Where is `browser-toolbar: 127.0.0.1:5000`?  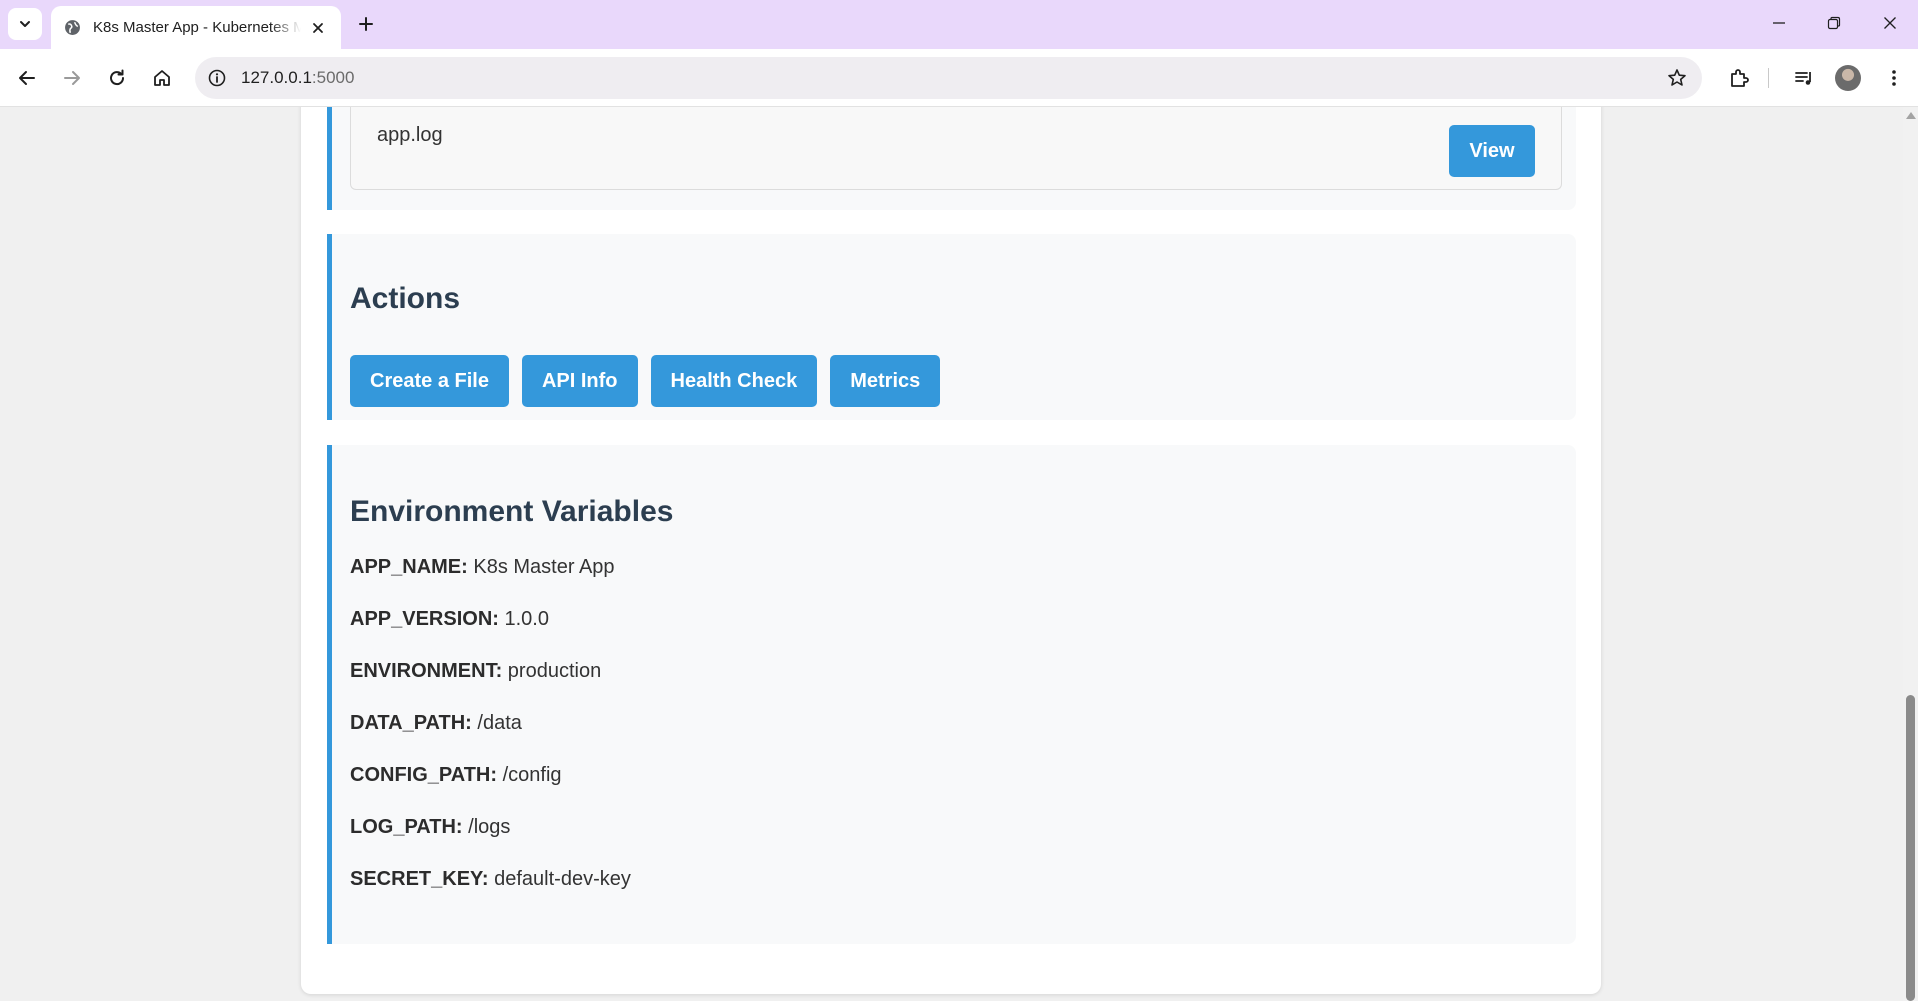 browser-toolbar: 127.0.0.1:5000 is located at coordinates (959, 78).